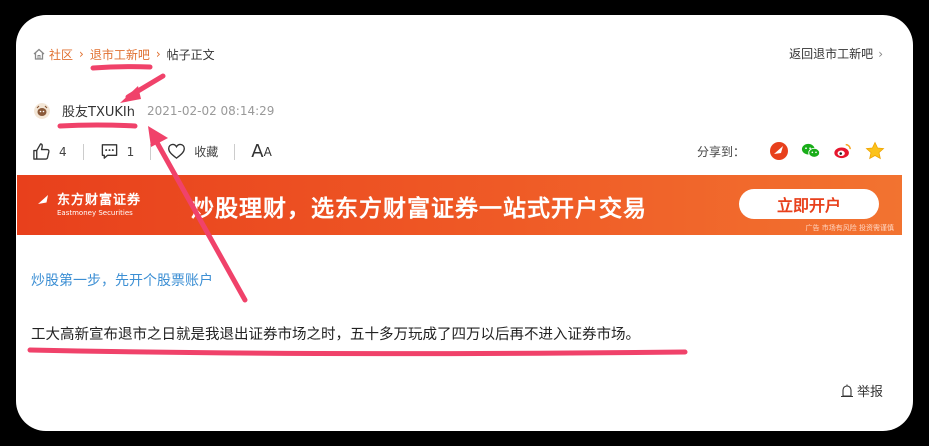  I want to click on ad-brand-en: Eastmoney Securities, so click(95, 213).